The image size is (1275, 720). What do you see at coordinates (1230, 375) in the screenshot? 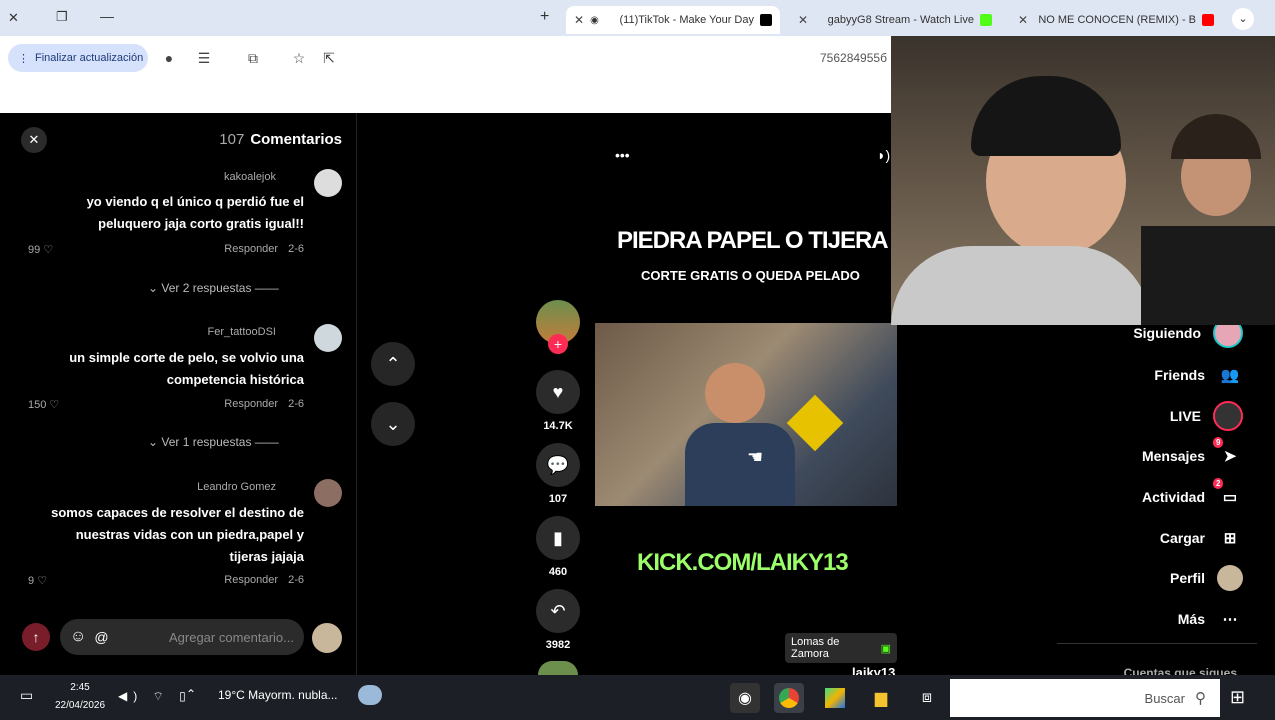
I see `friends-icon: 👥` at bounding box center [1230, 375].